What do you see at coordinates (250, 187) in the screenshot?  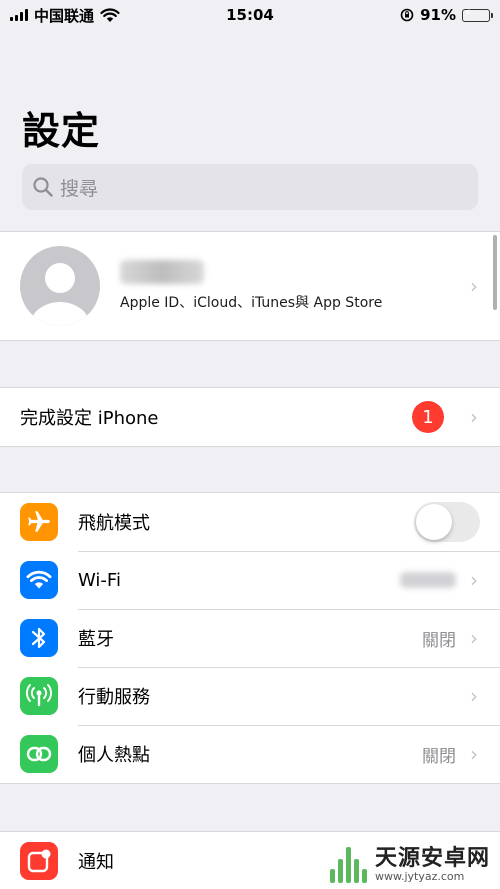 I see `search-field: 搜尋` at bounding box center [250, 187].